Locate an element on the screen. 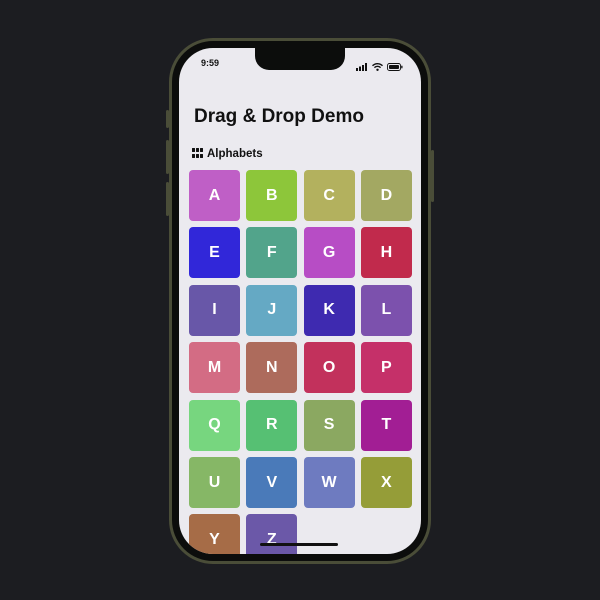 The image size is (600, 600). letter-tile-y: Y is located at coordinates (214, 534).